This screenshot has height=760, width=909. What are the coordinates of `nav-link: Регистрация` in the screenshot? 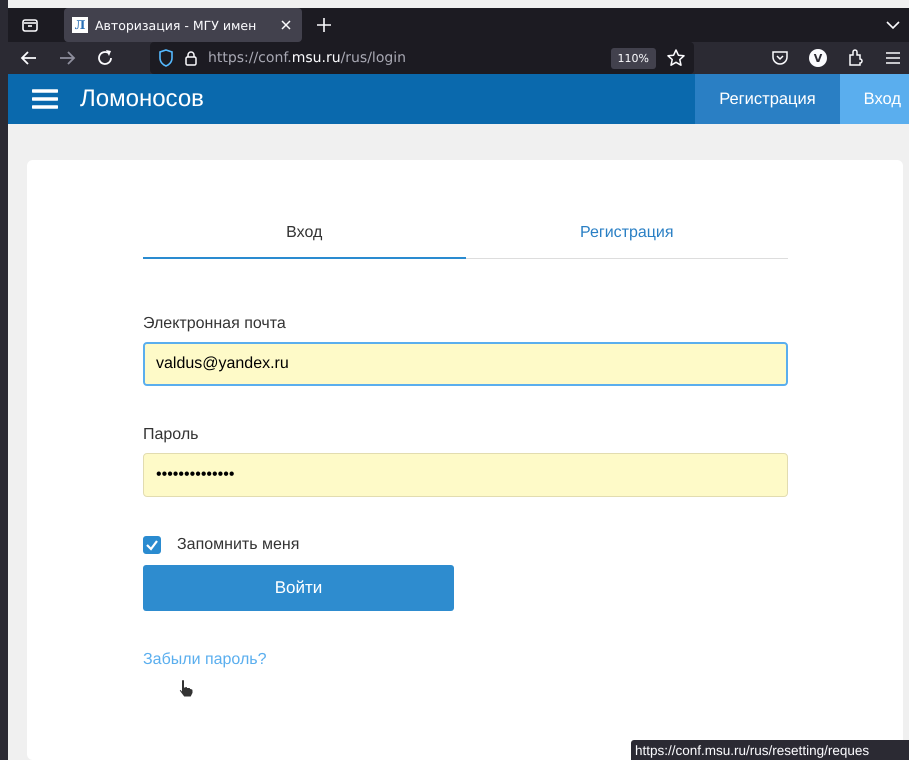 It's located at (767, 99).